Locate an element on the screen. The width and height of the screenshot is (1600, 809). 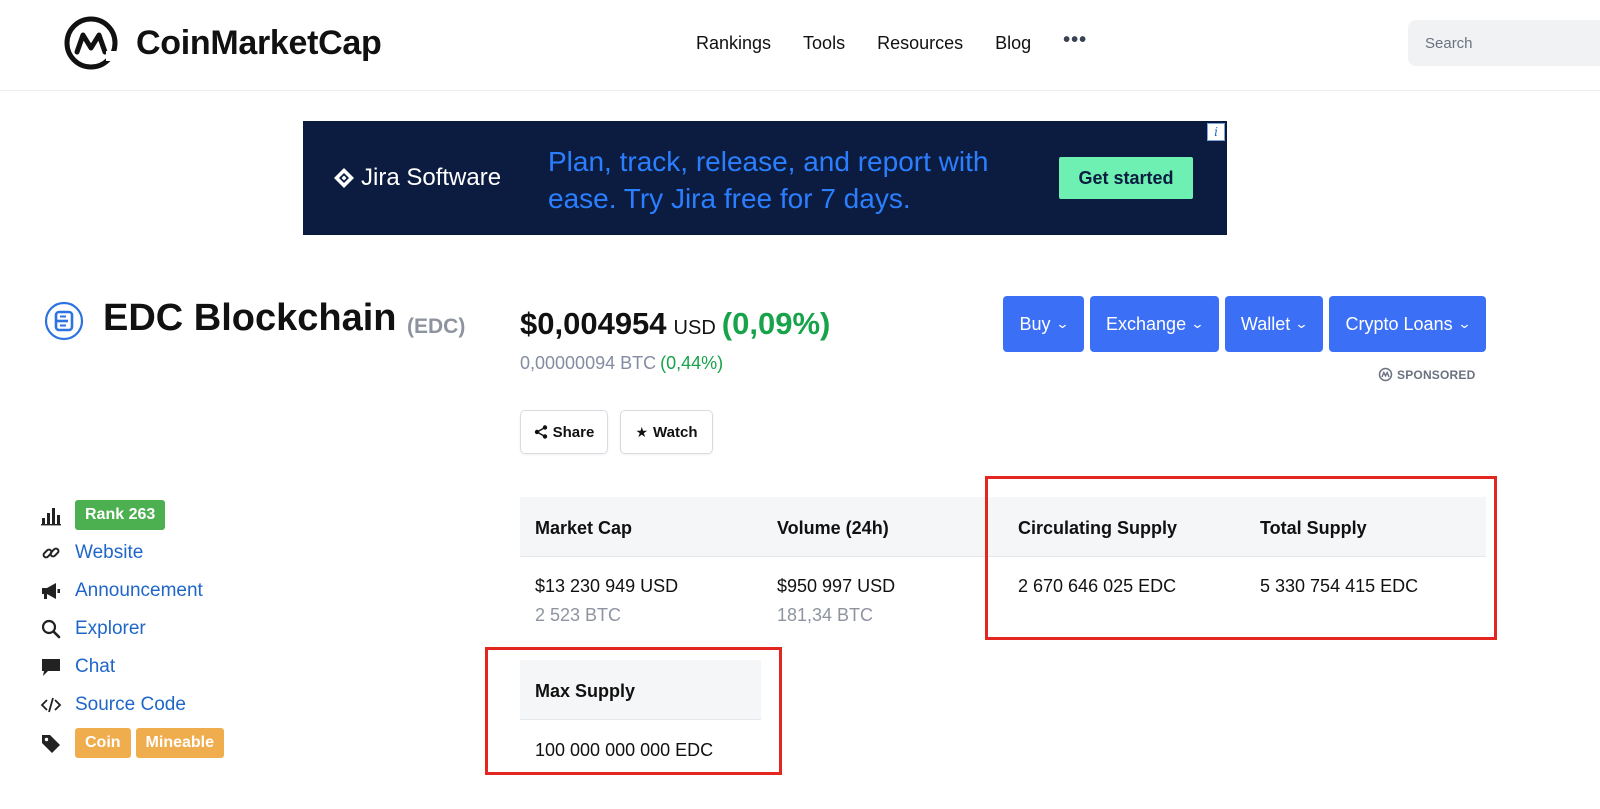
share-icon is located at coordinates (540, 432).